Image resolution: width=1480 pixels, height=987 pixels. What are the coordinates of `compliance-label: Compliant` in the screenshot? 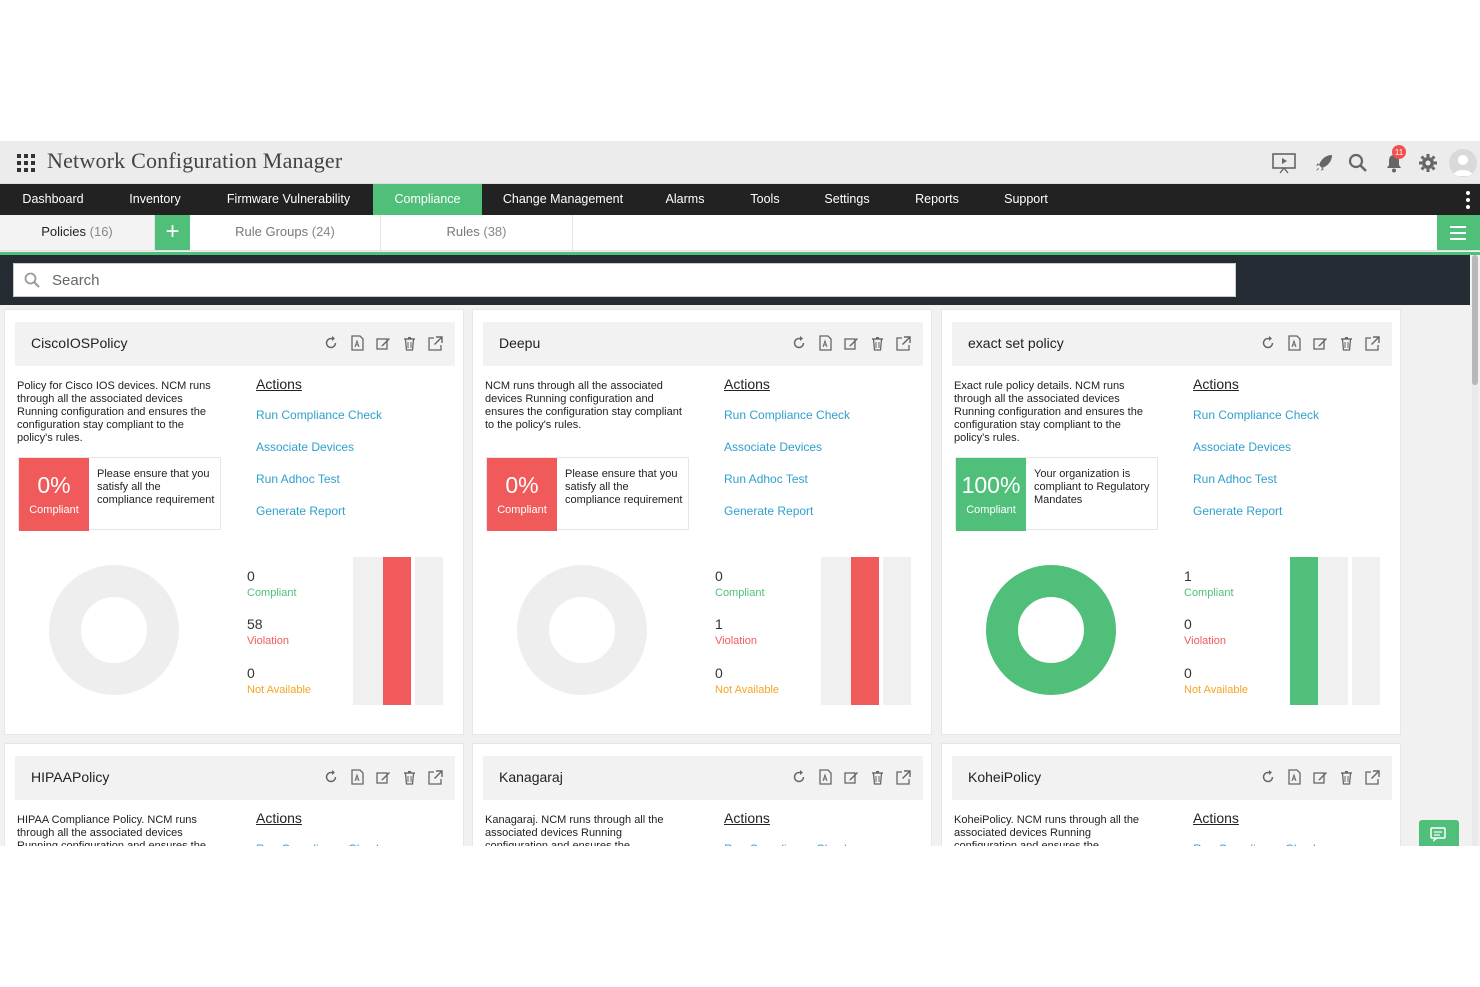 It's located at (991, 510).